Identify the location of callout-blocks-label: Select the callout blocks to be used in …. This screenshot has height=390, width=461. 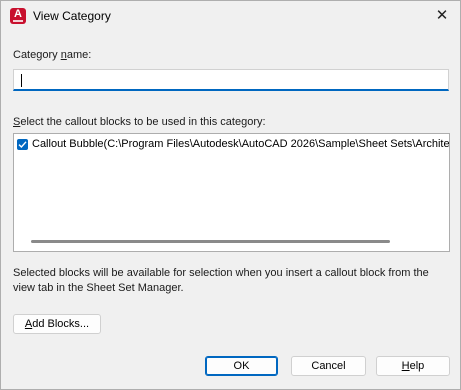
(139, 122).